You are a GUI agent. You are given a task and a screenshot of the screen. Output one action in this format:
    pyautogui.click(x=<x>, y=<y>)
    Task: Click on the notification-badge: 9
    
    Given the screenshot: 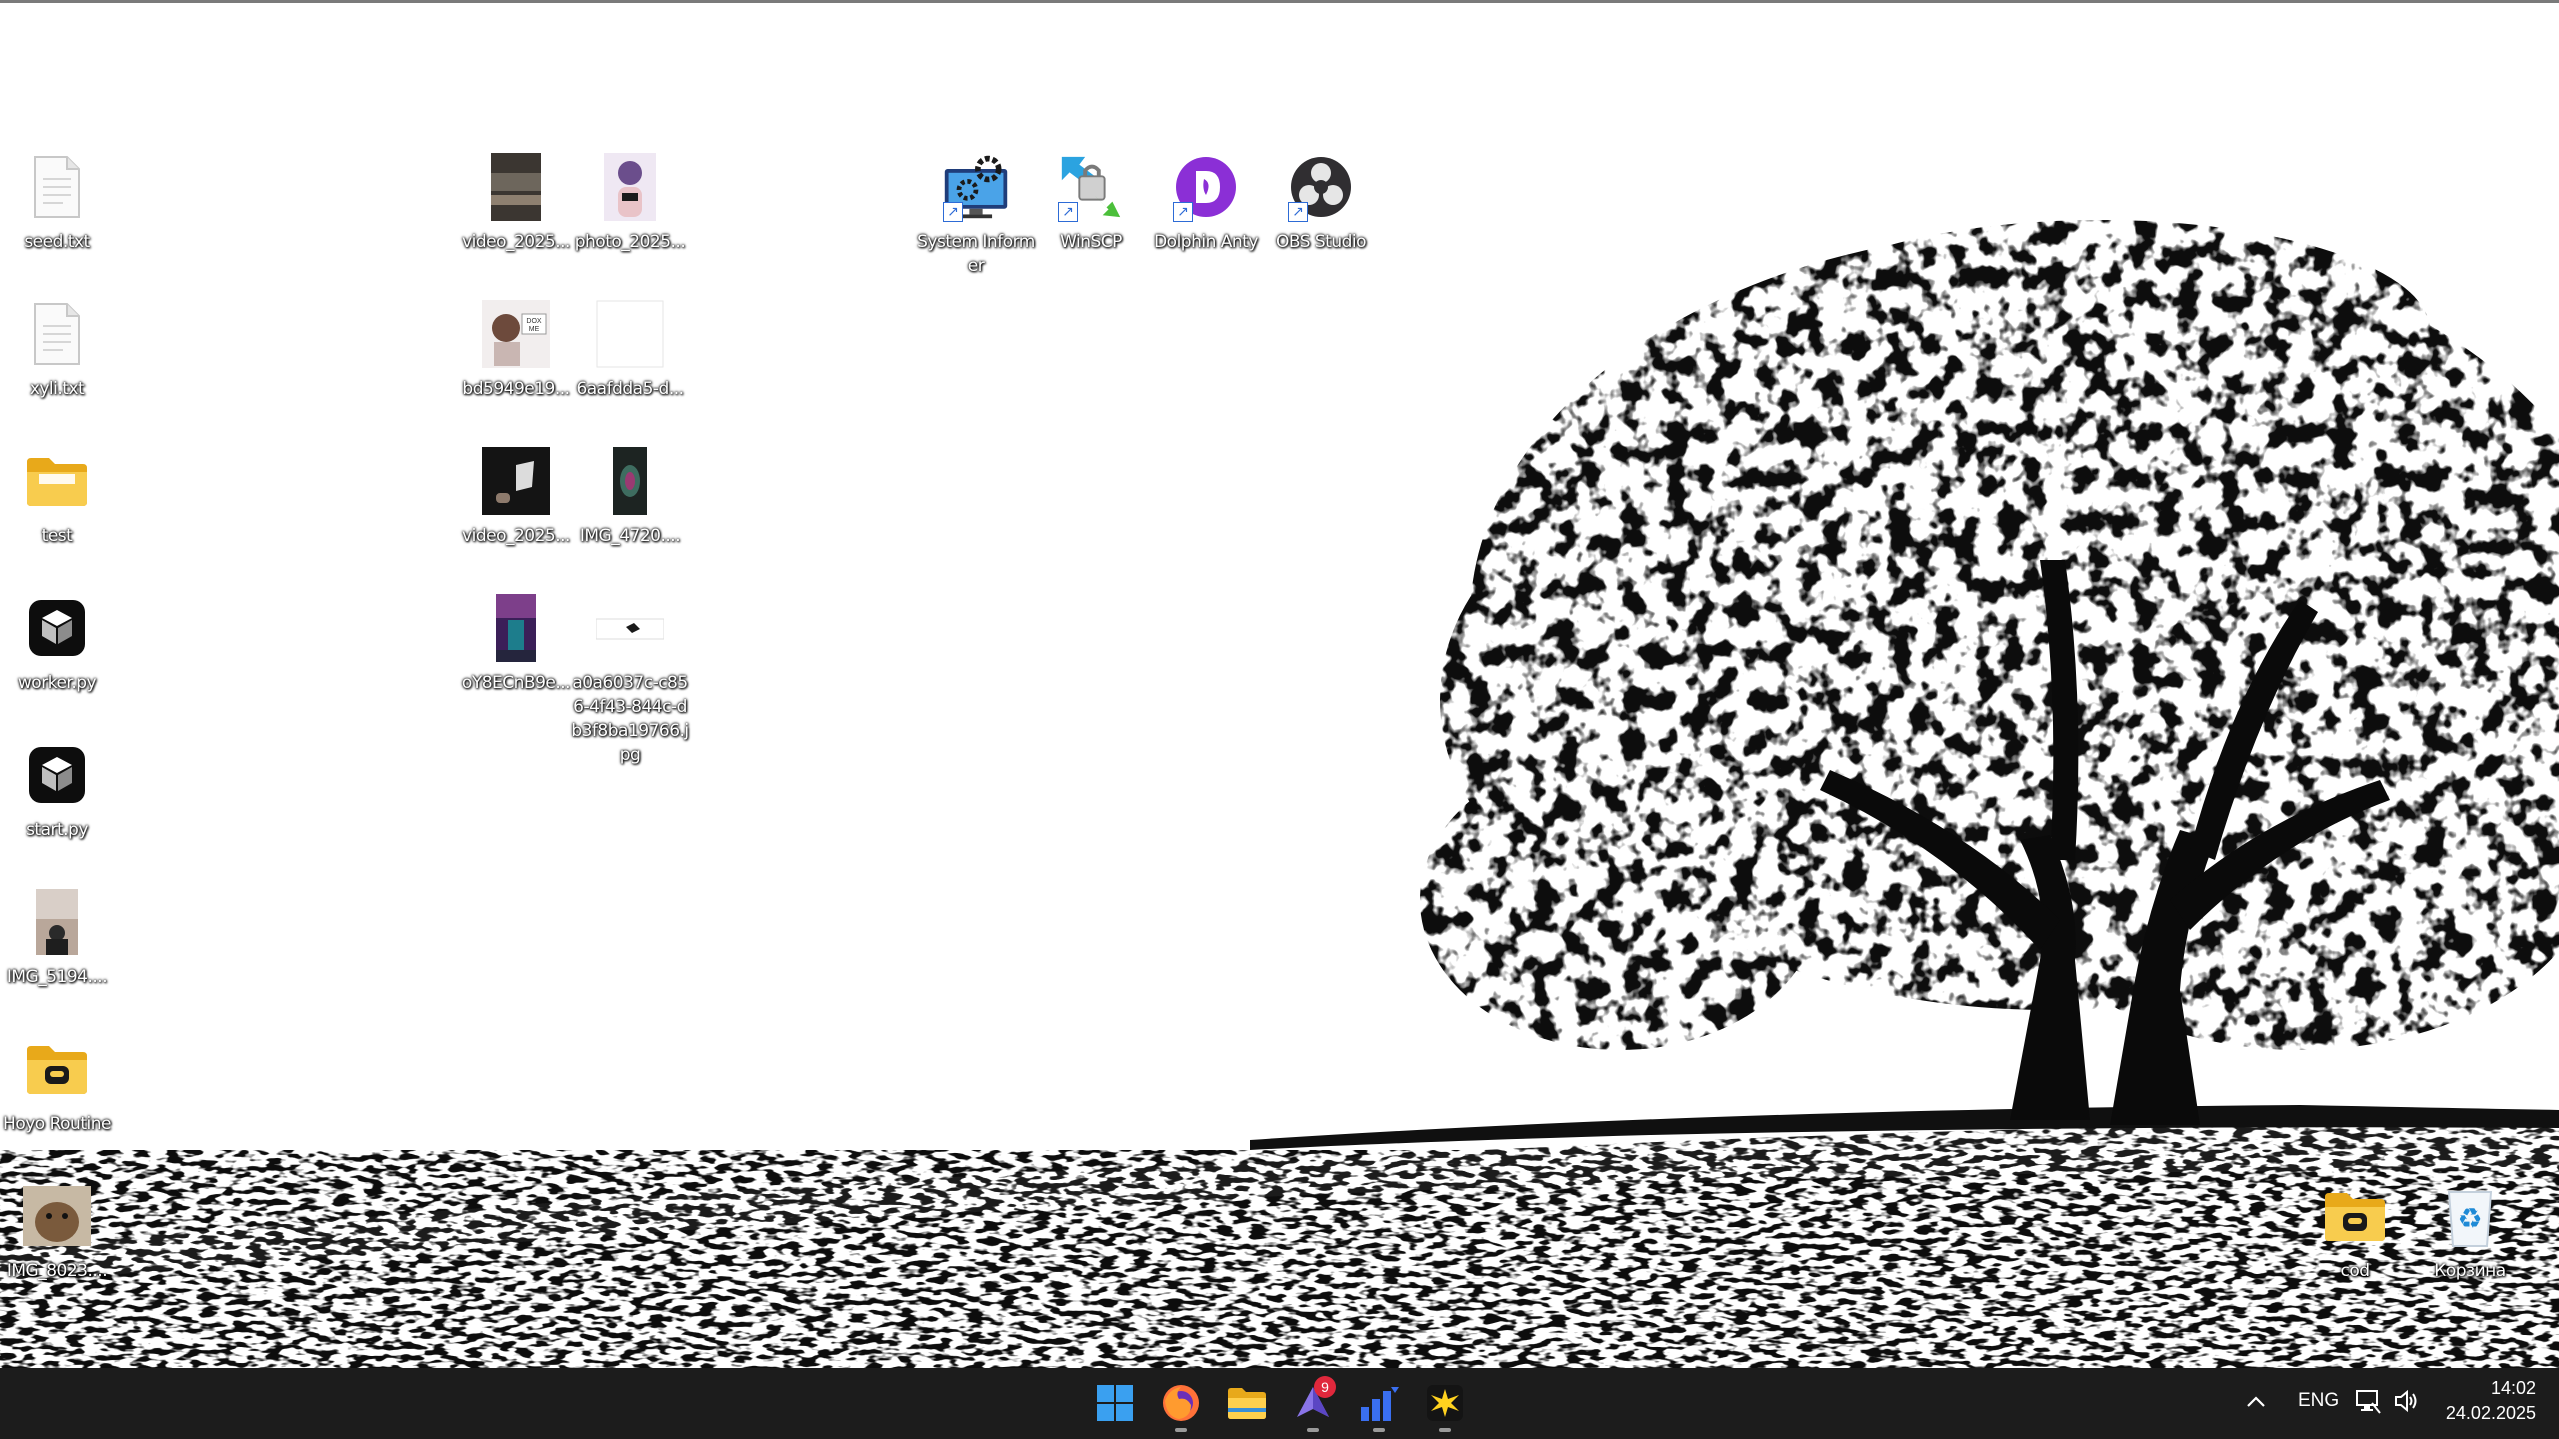 What is the action you would take?
    pyautogui.click(x=1325, y=1387)
    